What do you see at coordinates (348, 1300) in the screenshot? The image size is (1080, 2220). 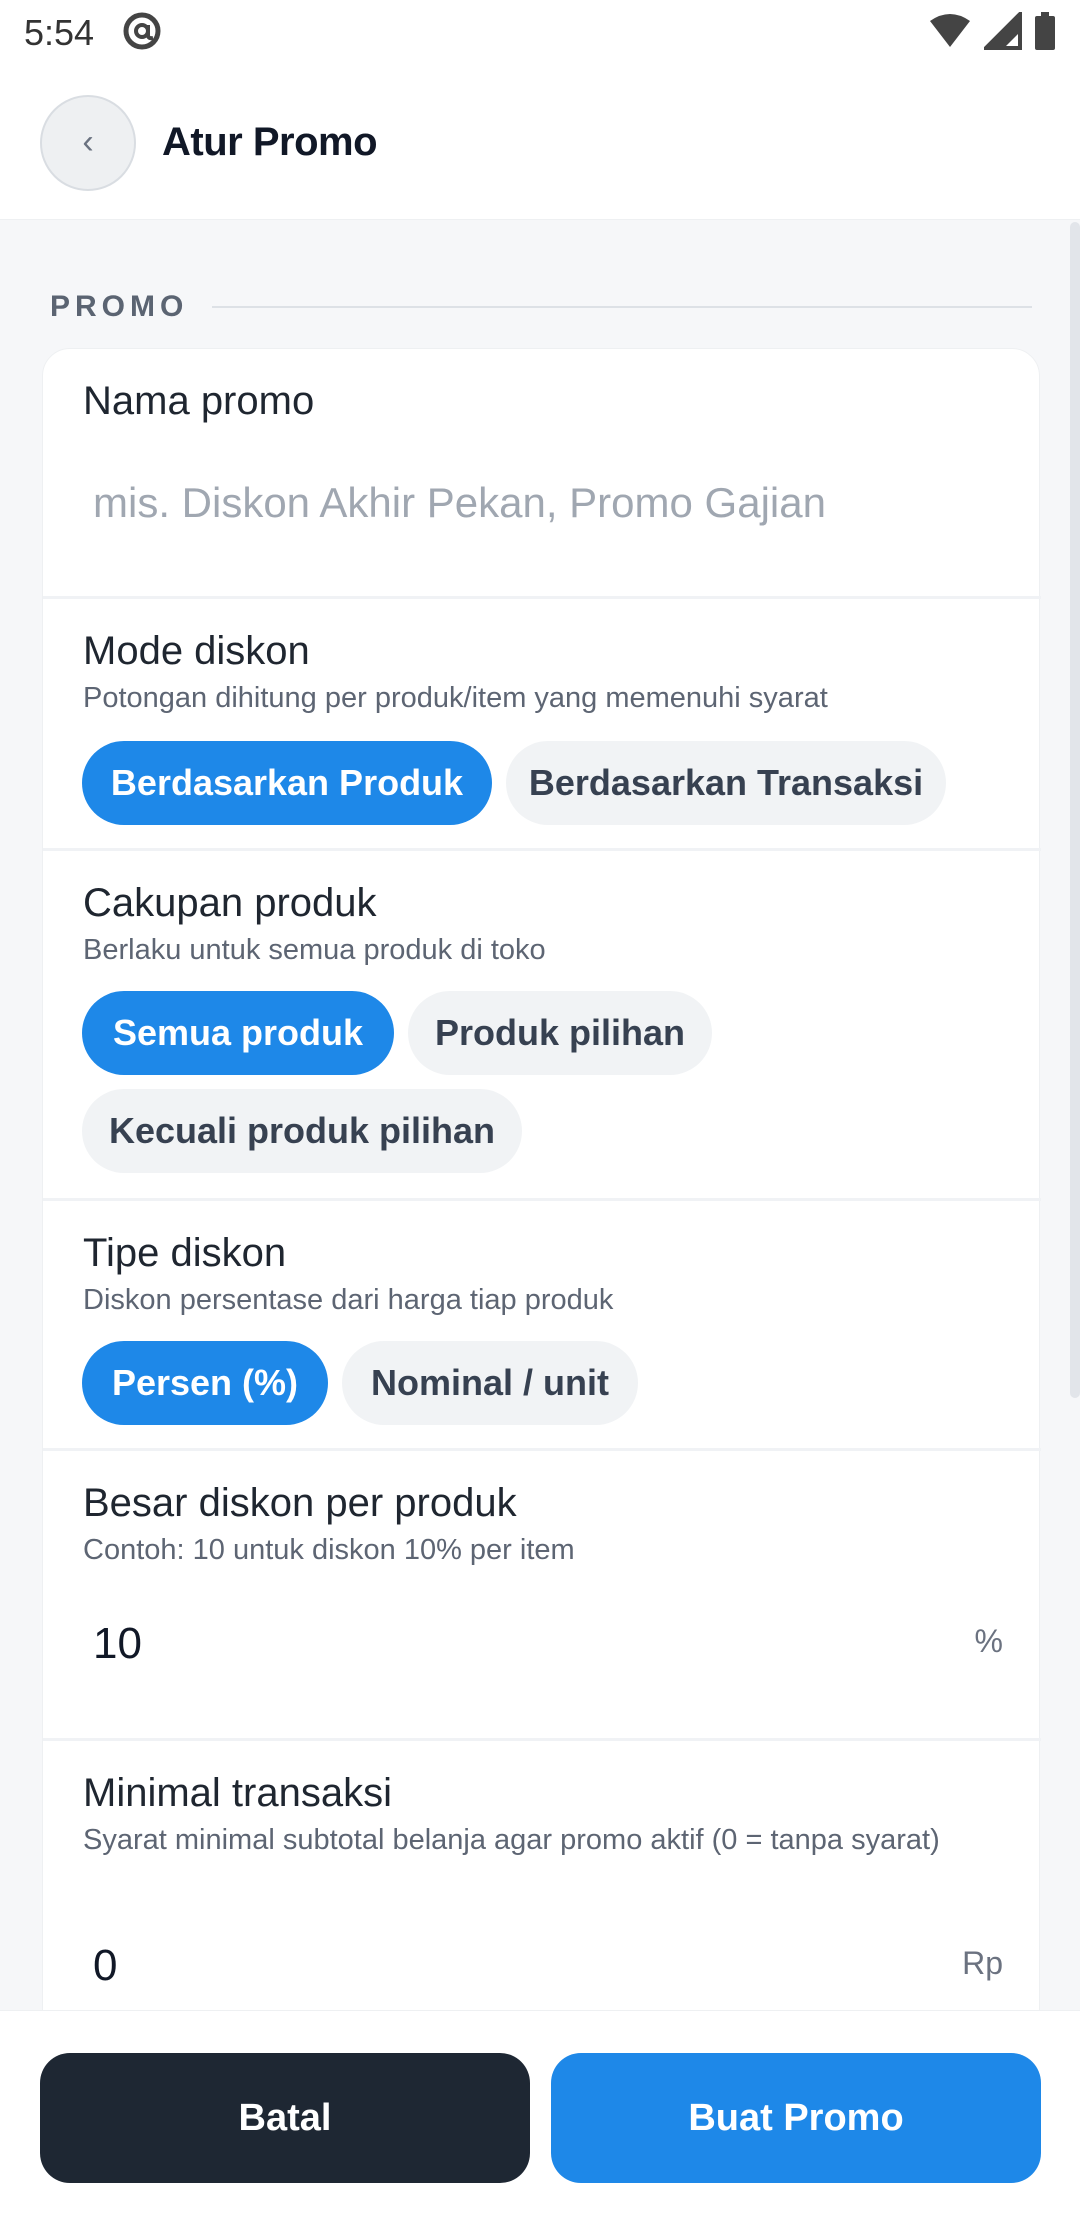 I see `field-help: Diskon persentase dari harga tiap produk` at bounding box center [348, 1300].